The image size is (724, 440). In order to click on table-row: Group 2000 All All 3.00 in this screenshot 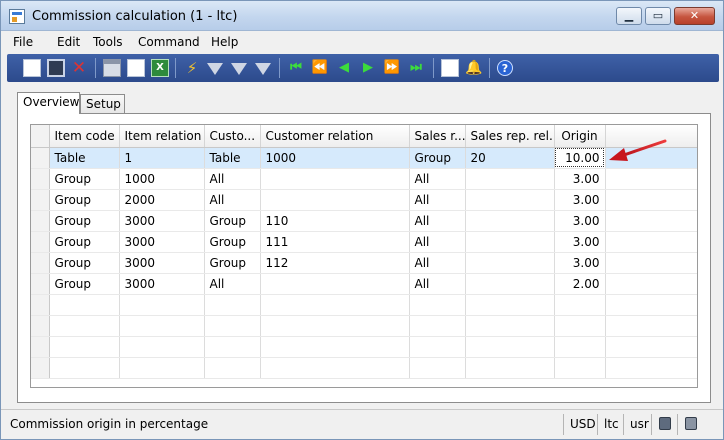, I will do `click(364, 200)`.